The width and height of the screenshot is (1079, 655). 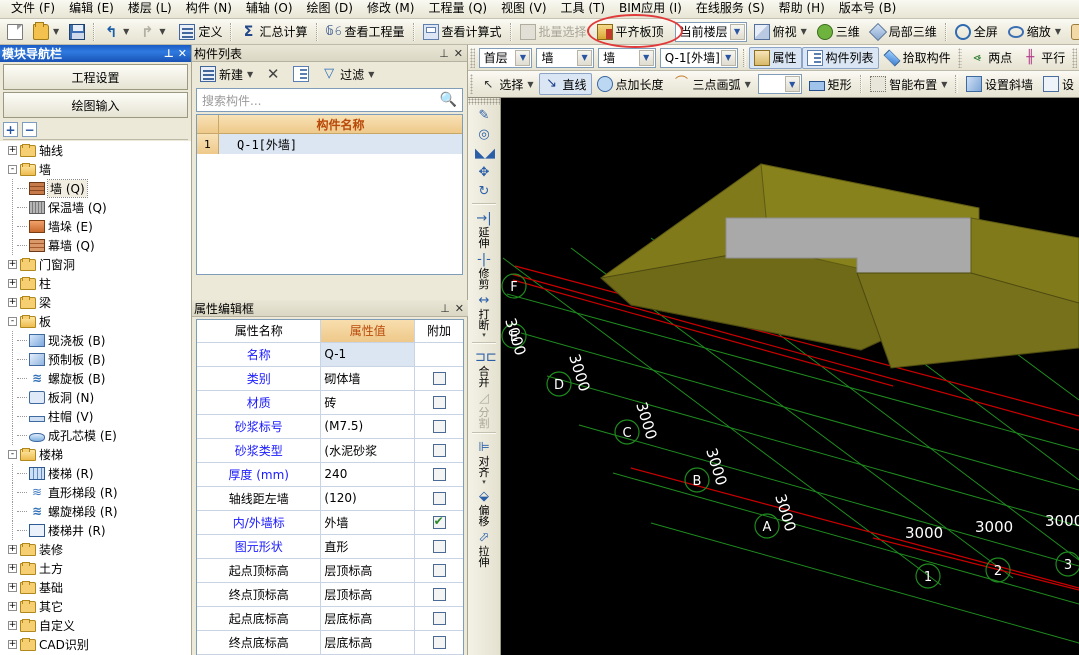 What do you see at coordinates (698, 57) in the screenshot?
I see `member-select: Q-1[外墙] ▼` at bounding box center [698, 57].